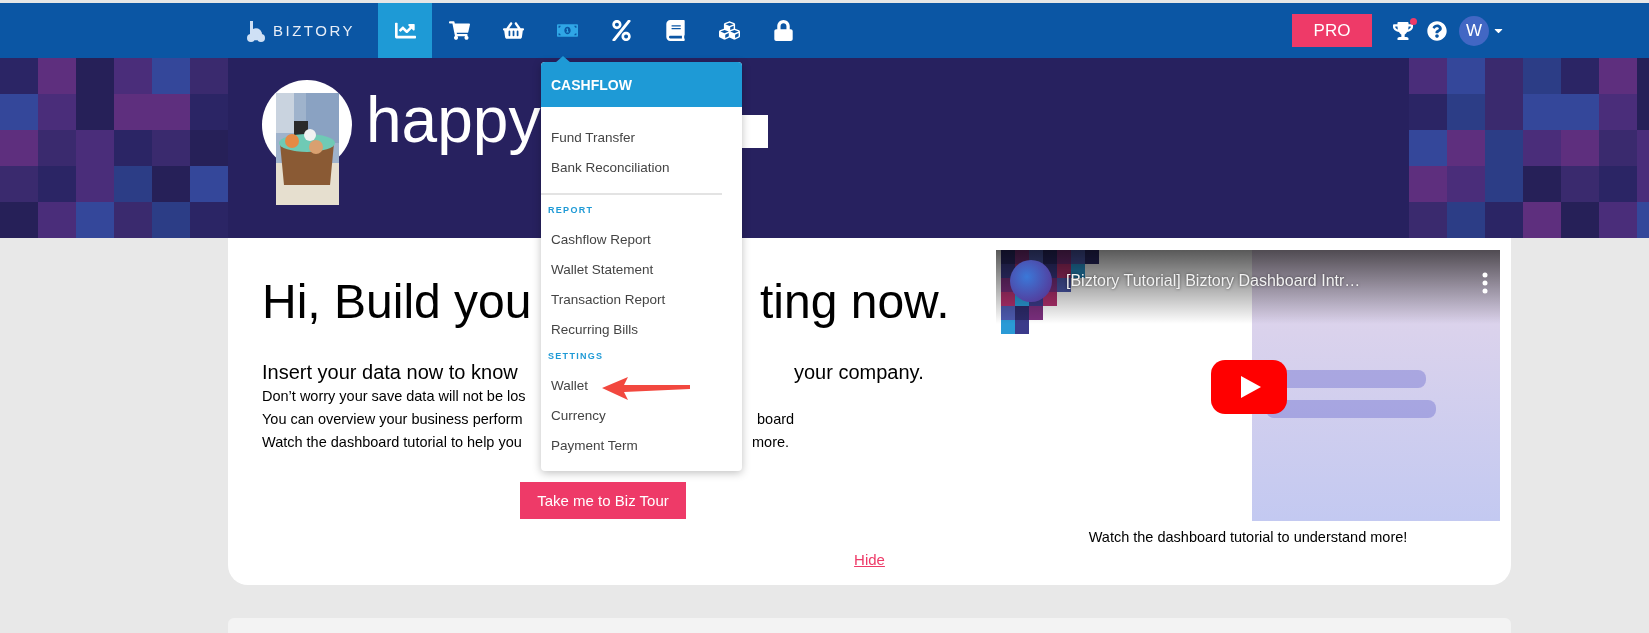 The height and width of the screenshot is (633, 1649). What do you see at coordinates (513, 30) in the screenshot?
I see `basket-icon` at bounding box center [513, 30].